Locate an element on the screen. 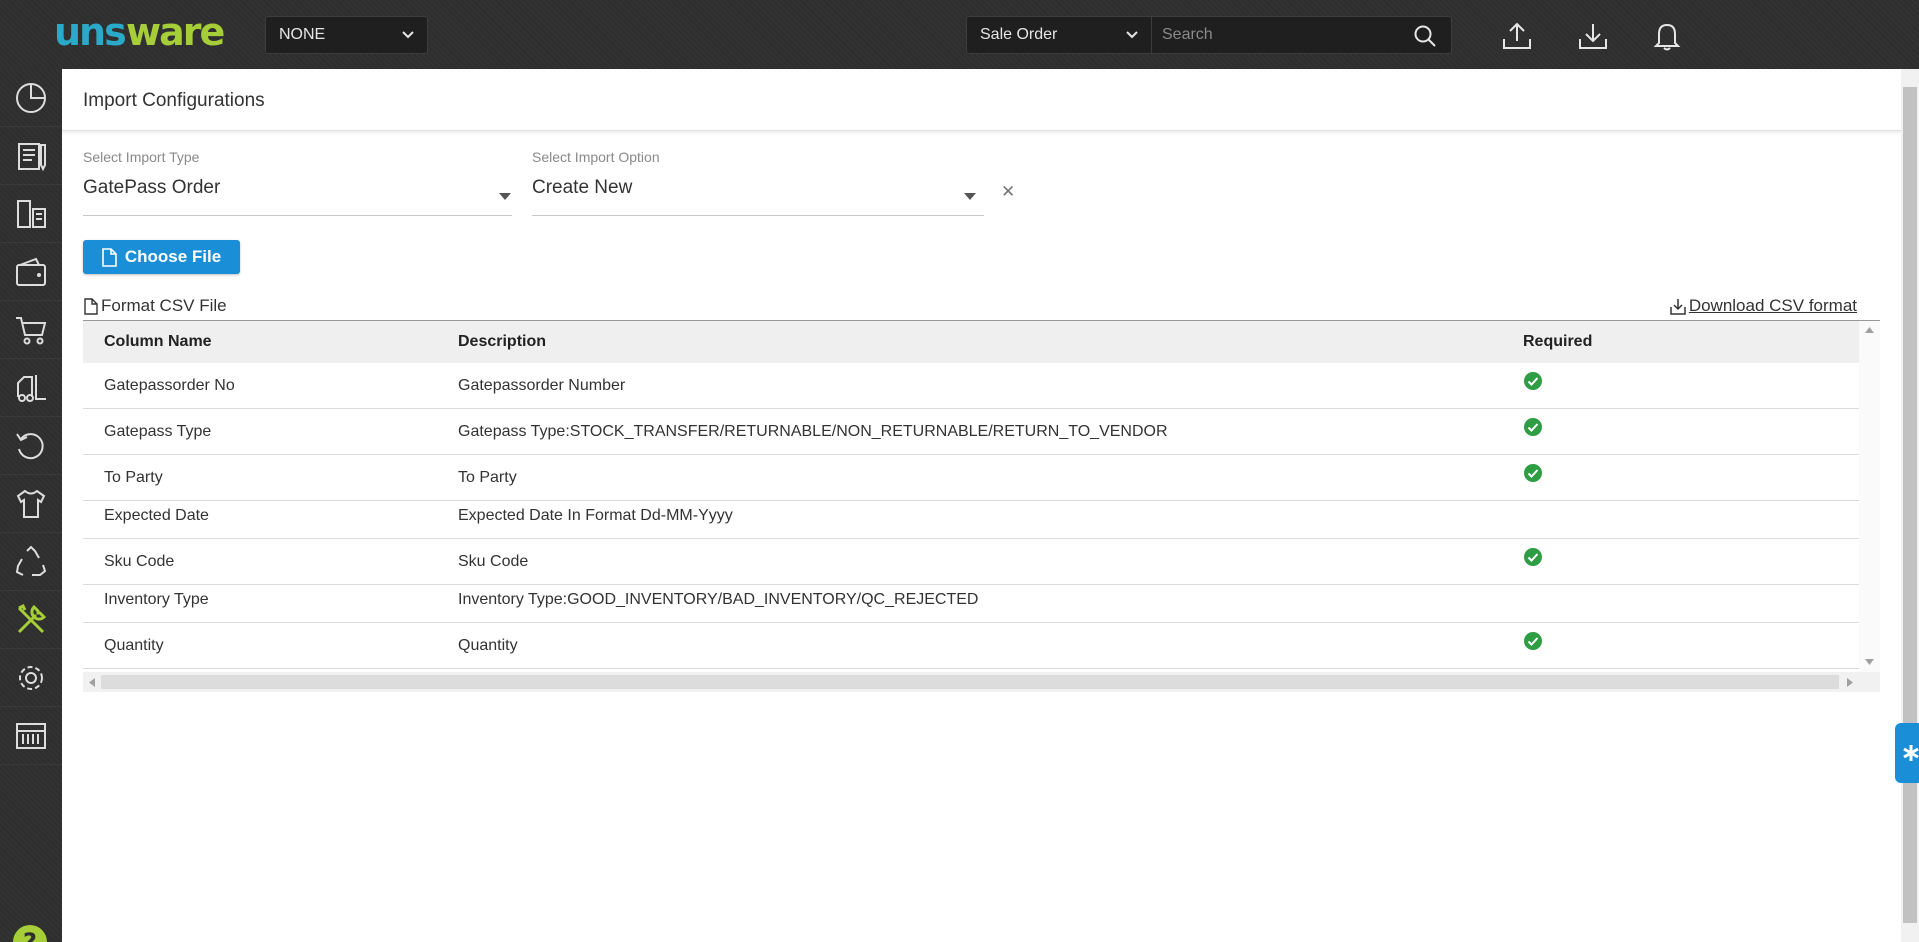 The height and width of the screenshot is (942, 1919). page-vertical-scrollbar is located at coordinates (1910, 505).